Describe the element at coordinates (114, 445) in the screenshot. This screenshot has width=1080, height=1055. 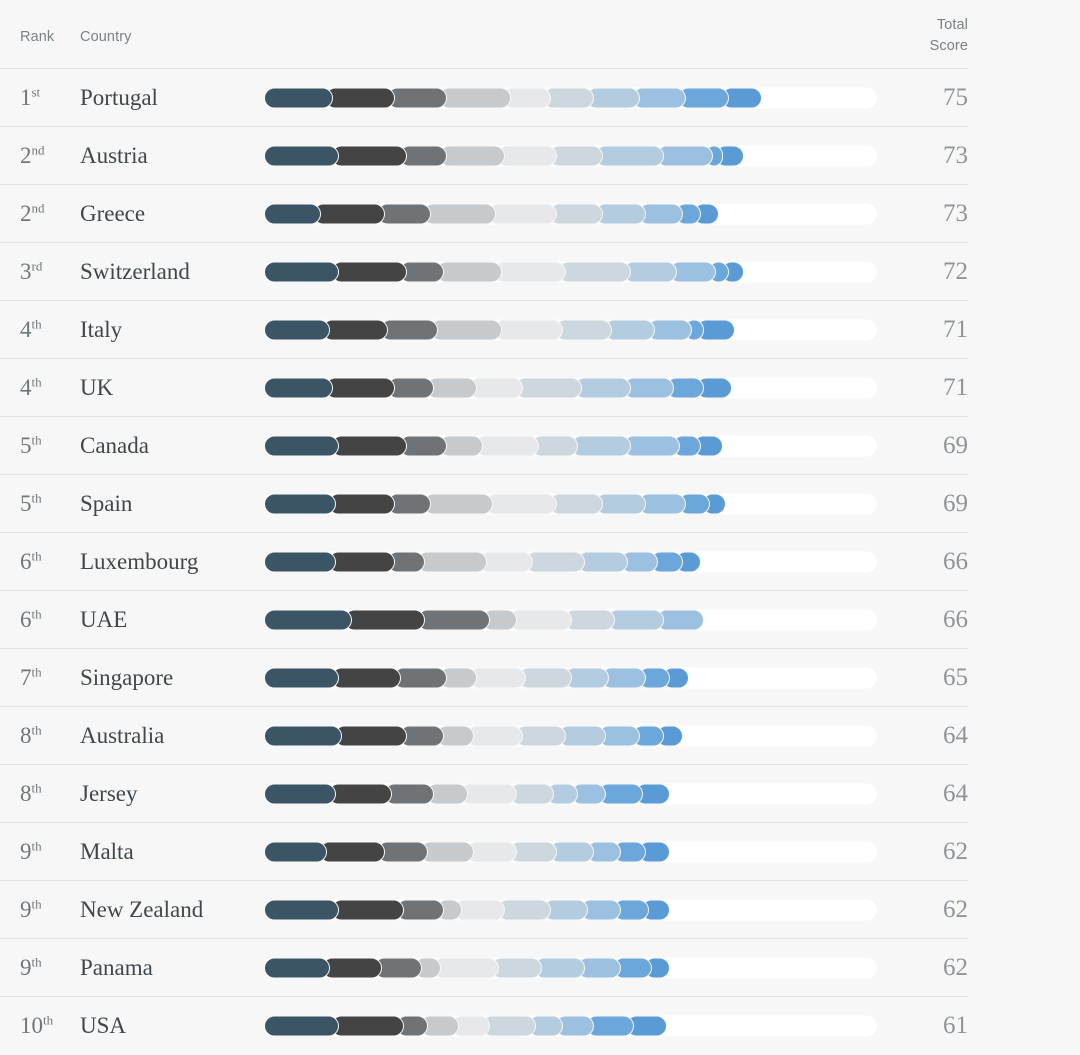
I see `country-cell: Canada` at that location.